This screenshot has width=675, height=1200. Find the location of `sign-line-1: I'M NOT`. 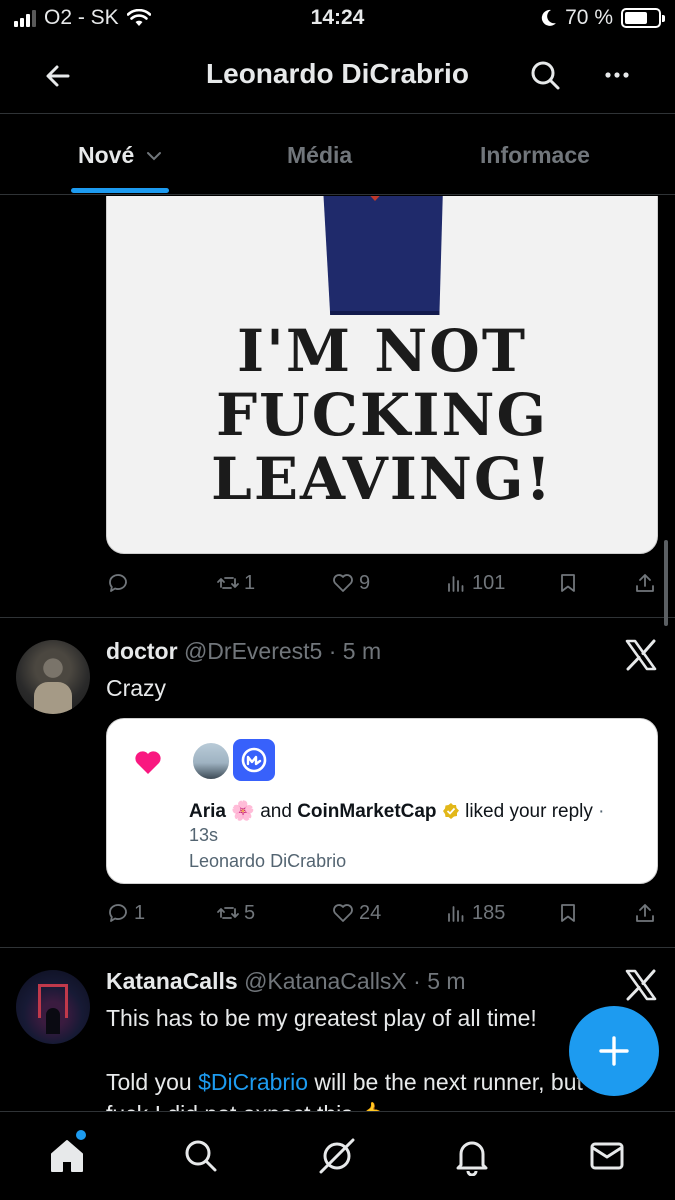

sign-line-1: I'M NOT is located at coordinates (382, 351).